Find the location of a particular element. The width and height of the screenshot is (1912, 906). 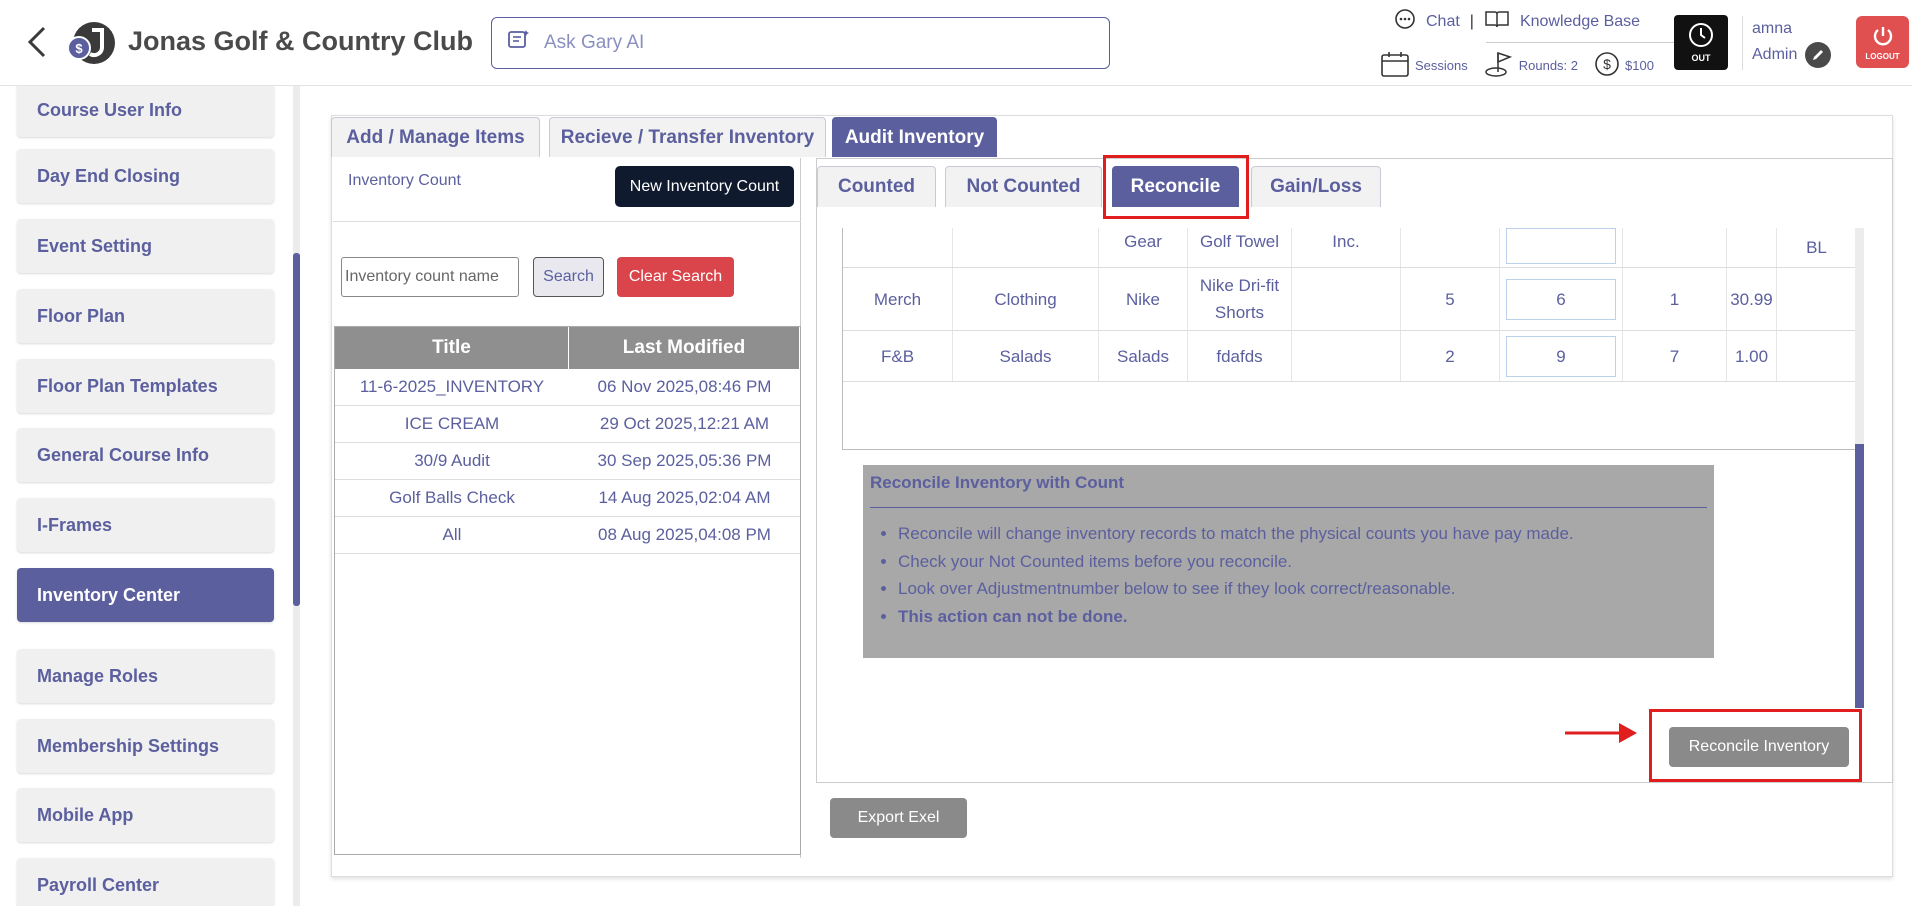

balance-indicator: $ $100 is located at coordinates (1624, 65).